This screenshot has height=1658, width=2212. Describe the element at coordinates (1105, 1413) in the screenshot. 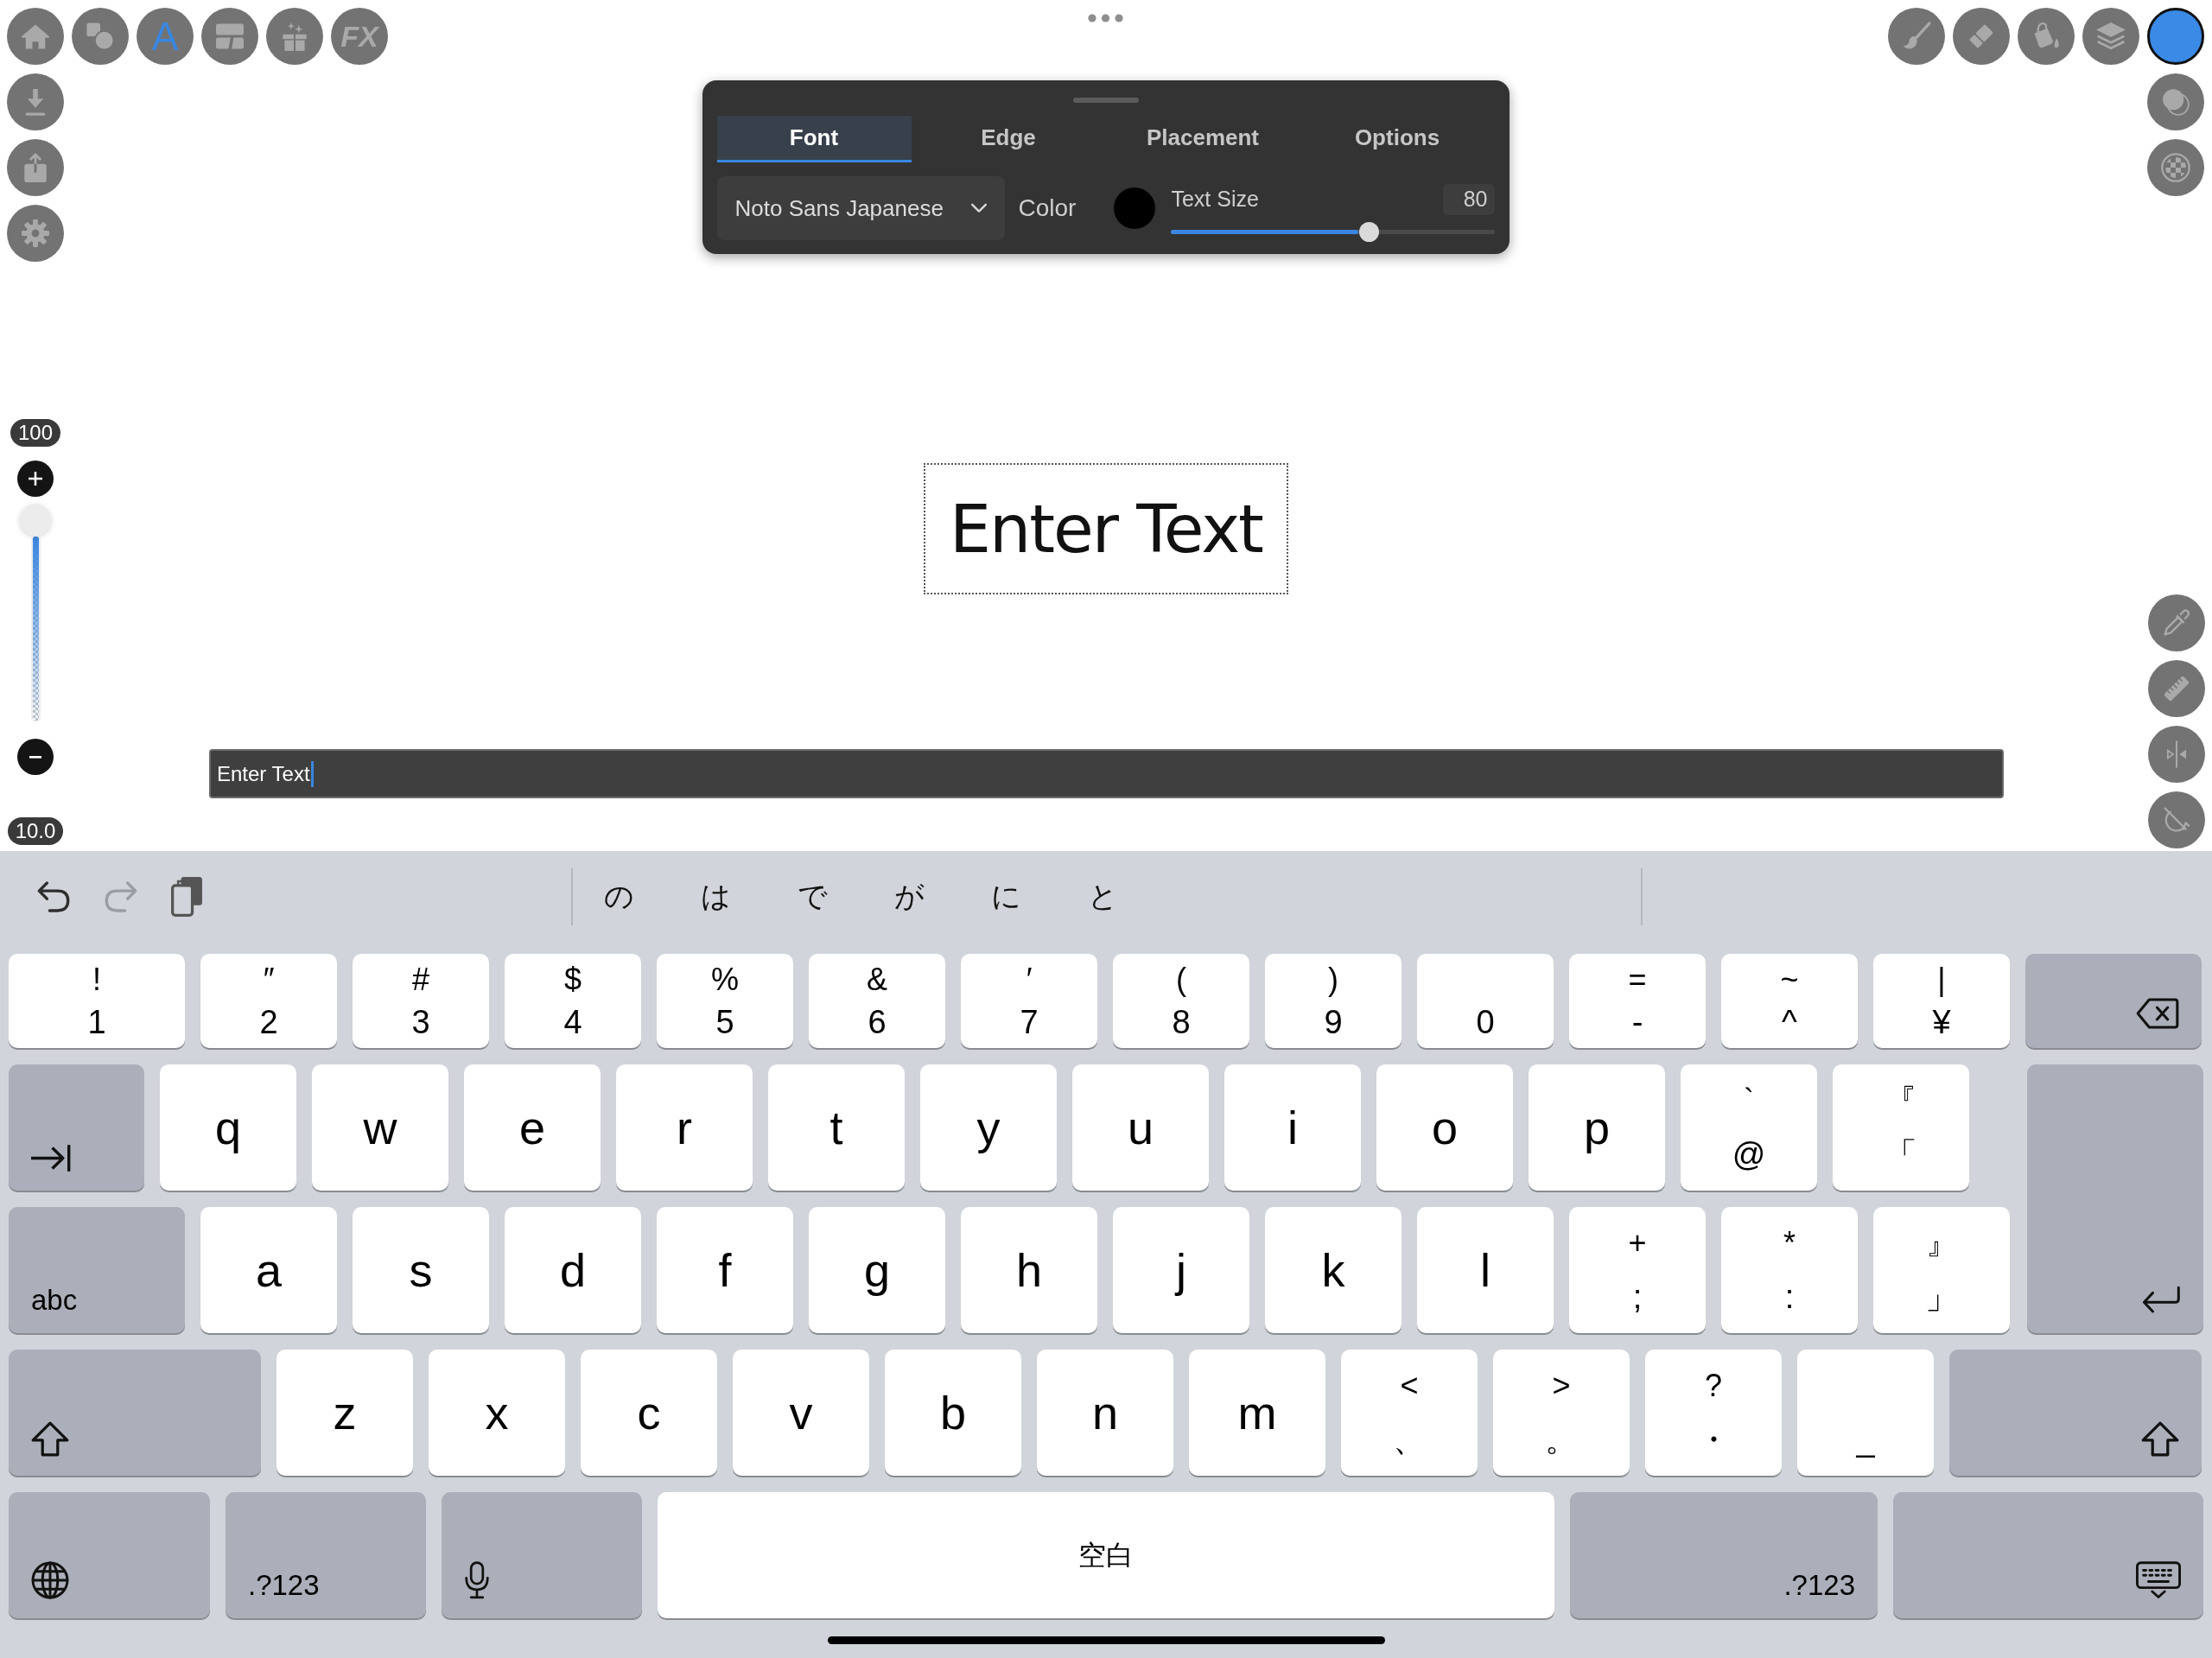

I see `letter-key: n` at that location.